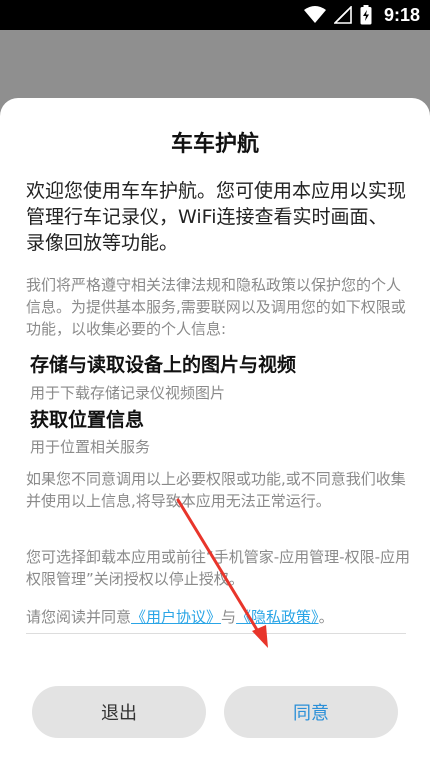 Image resolution: width=430 pixels, height=764 pixels. Describe the element at coordinates (311, 712) in the screenshot. I see `agree-button: 同意` at that location.